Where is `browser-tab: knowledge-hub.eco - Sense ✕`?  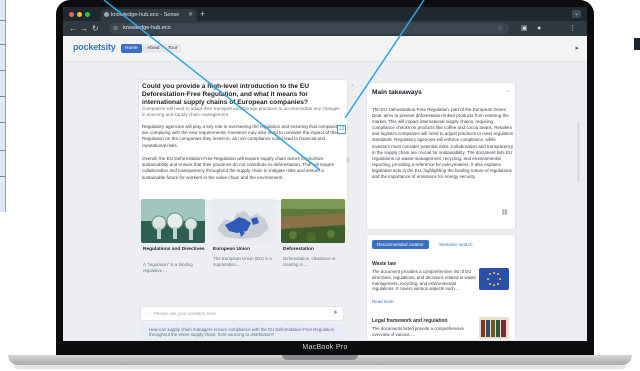
browser-tab: knowledge-hub.eco - Sense ✕ is located at coordinates (149, 15).